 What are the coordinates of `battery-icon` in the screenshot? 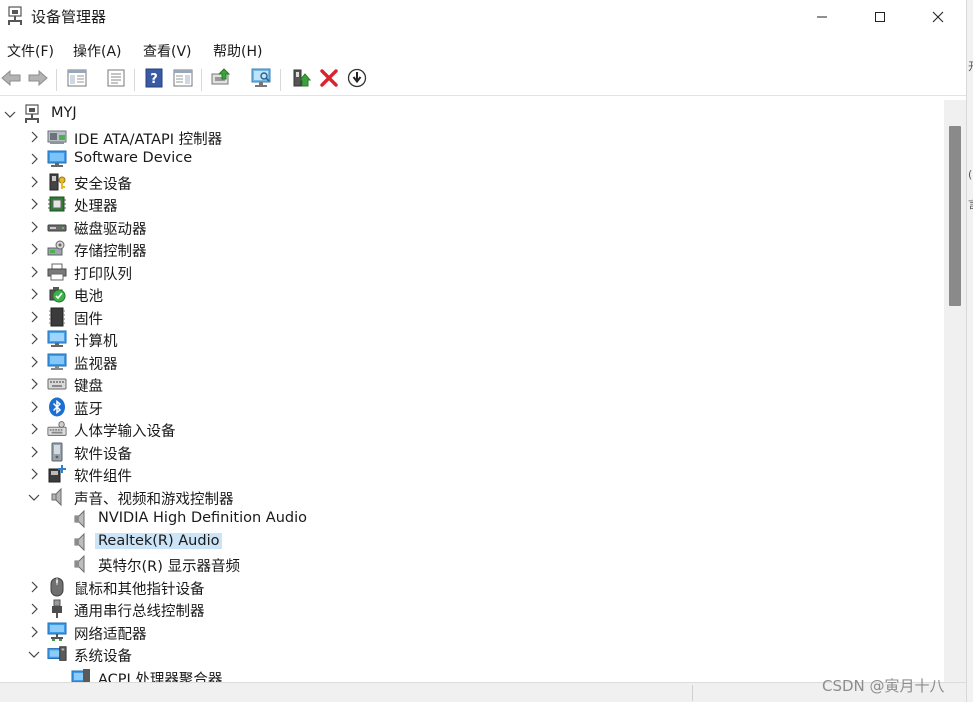 It's located at (57, 294).